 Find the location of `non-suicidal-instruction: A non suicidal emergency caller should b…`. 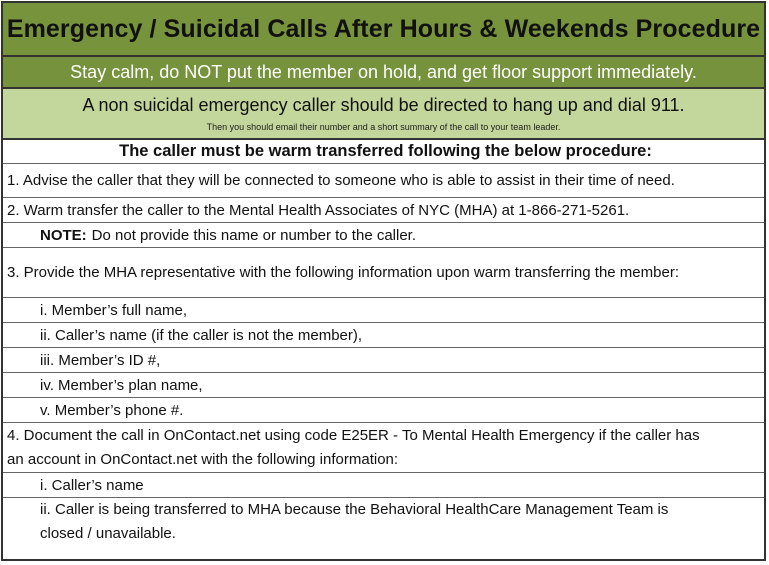

non-suicidal-instruction: A non suicidal emergency caller should b… is located at coordinates (383, 105).